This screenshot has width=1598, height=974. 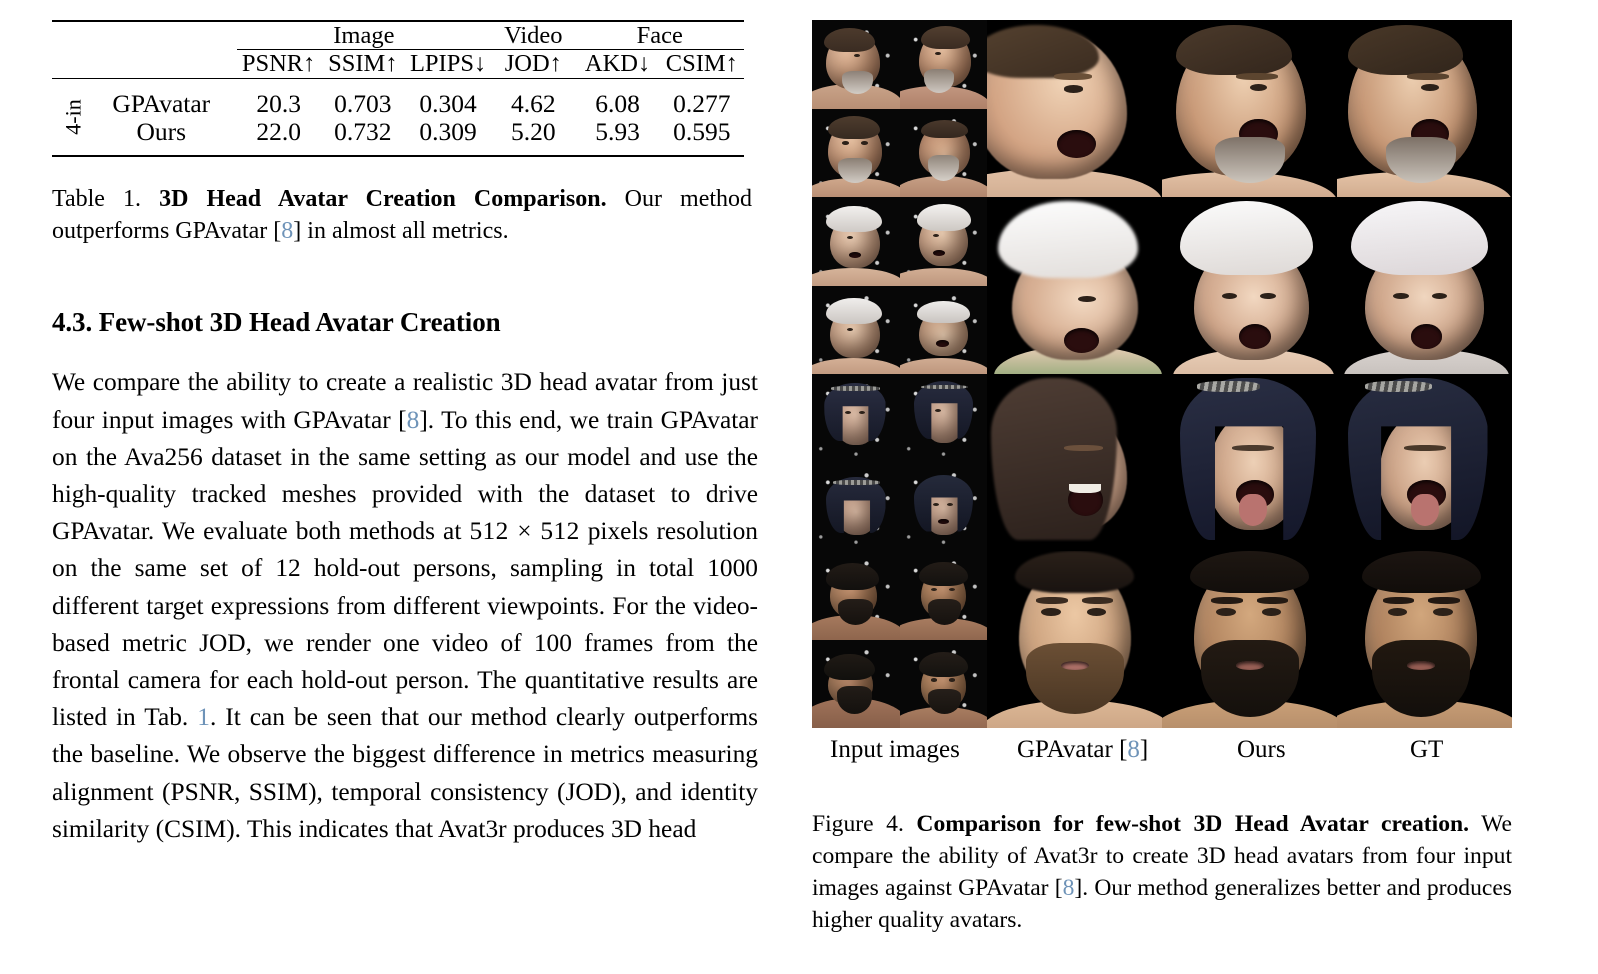 What do you see at coordinates (69, 64) in the screenshot?
I see `col-header-rowlabel-spacer` at bounding box center [69, 64].